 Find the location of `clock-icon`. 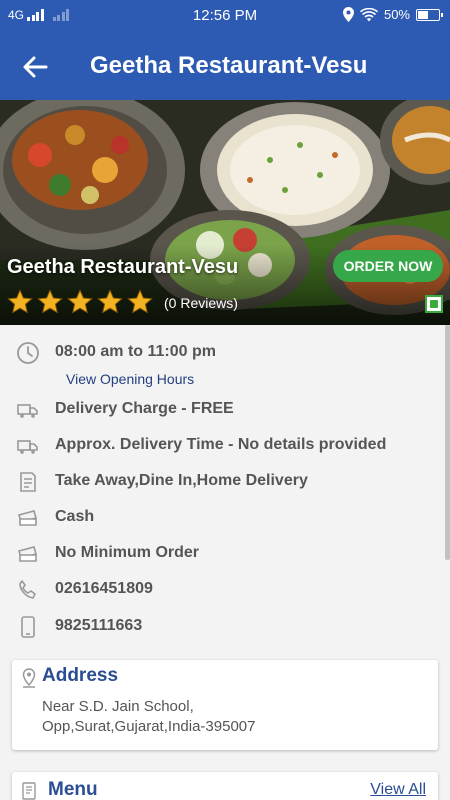

clock-icon is located at coordinates (28, 353).